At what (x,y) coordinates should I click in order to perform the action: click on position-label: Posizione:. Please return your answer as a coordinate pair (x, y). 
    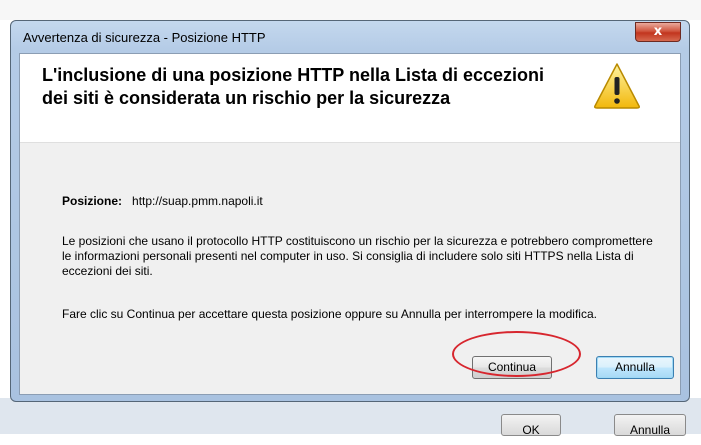
    Looking at the image, I should click on (92, 201).